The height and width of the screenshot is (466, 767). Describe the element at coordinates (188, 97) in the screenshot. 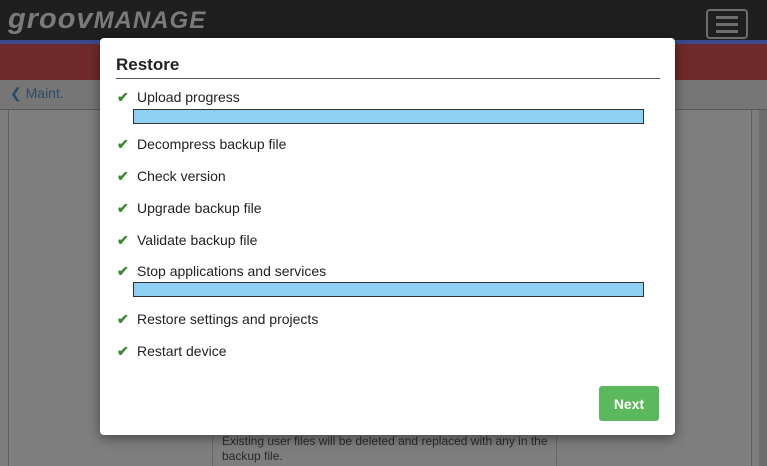

I see `step-label: Upload progress` at that location.